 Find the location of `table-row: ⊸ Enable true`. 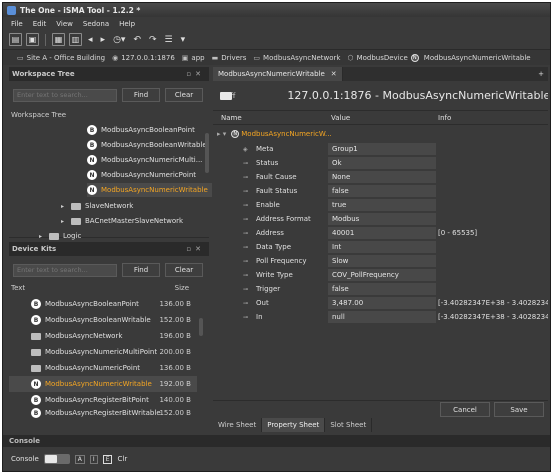

table-row: ⊸ Enable true is located at coordinates (380, 205).